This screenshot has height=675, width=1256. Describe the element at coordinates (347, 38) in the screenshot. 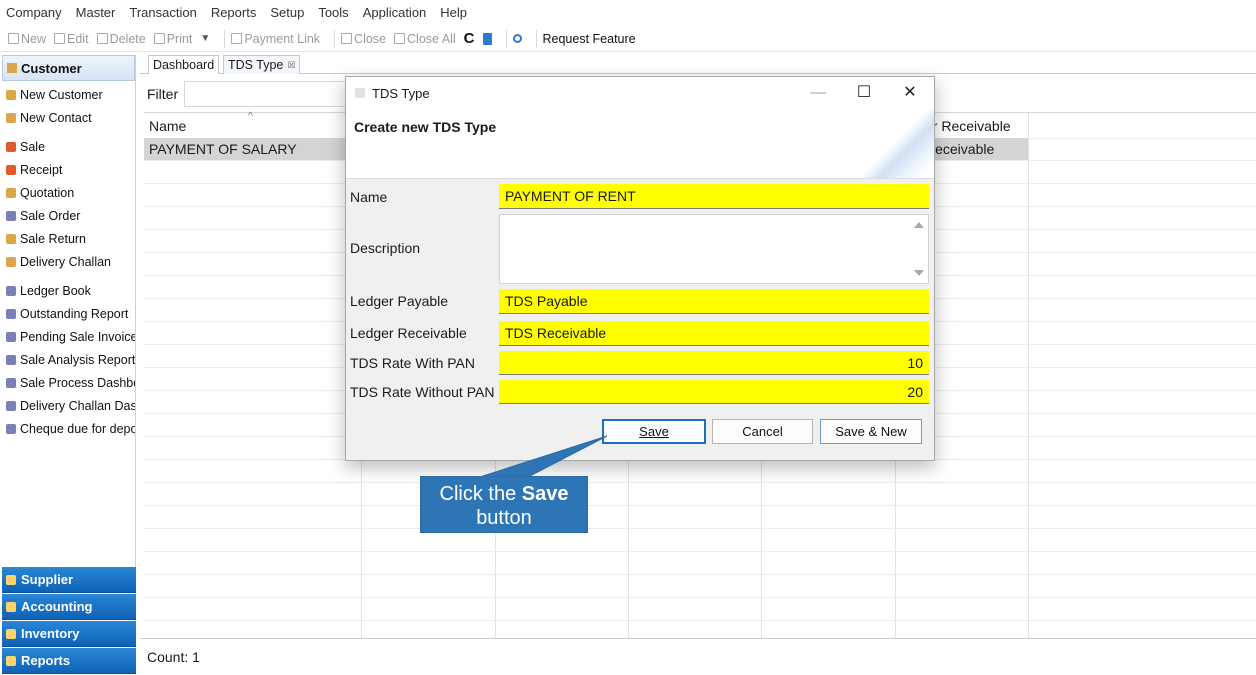

I see `close-tab-icon` at that location.